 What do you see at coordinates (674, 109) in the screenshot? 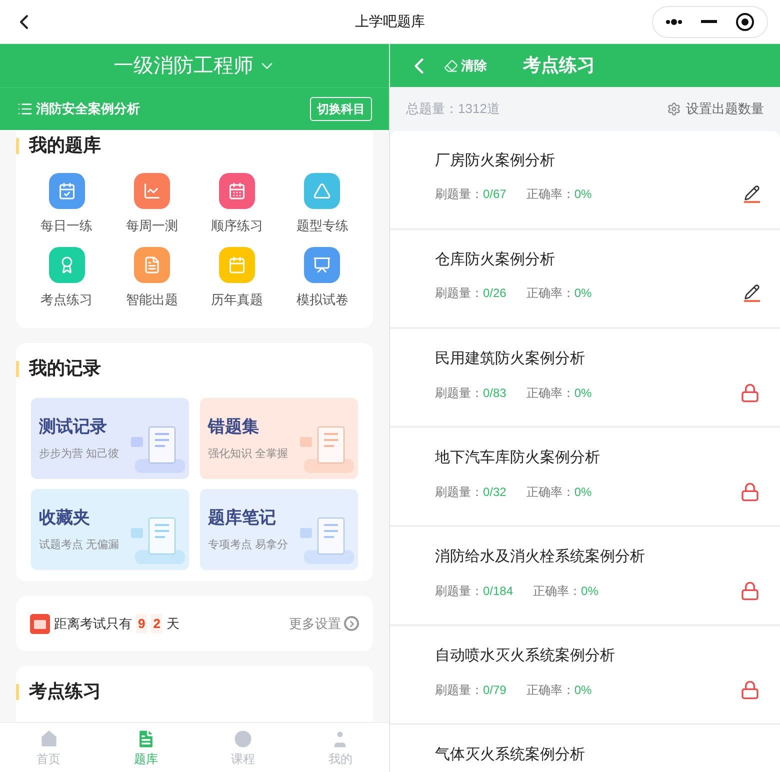
I see `settings-icon` at bounding box center [674, 109].